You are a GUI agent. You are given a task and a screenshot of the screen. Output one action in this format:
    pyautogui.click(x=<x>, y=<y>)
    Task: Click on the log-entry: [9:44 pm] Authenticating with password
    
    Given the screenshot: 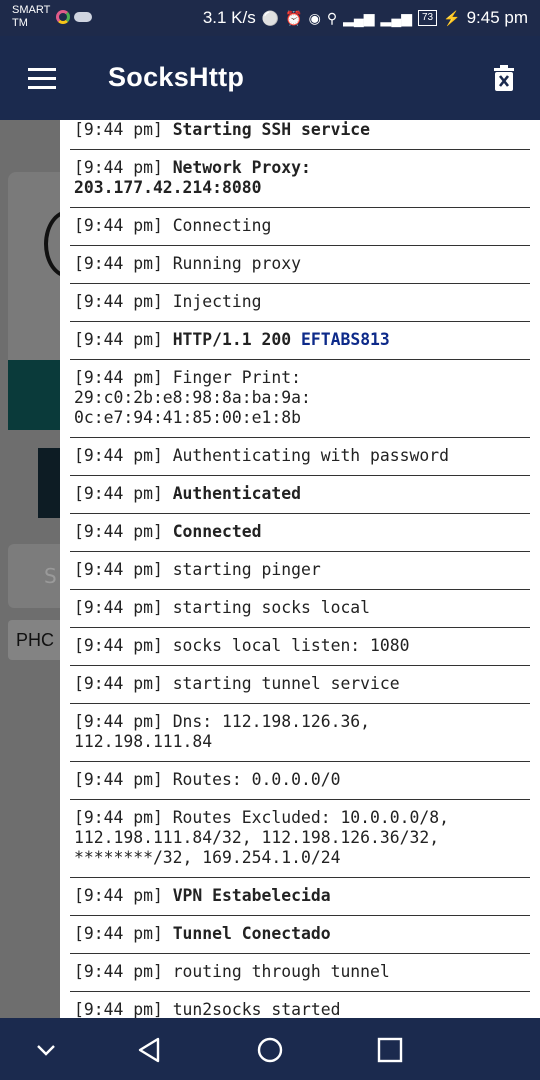 What is the action you would take?
    pyautogui.click(x=300, y=457)
    